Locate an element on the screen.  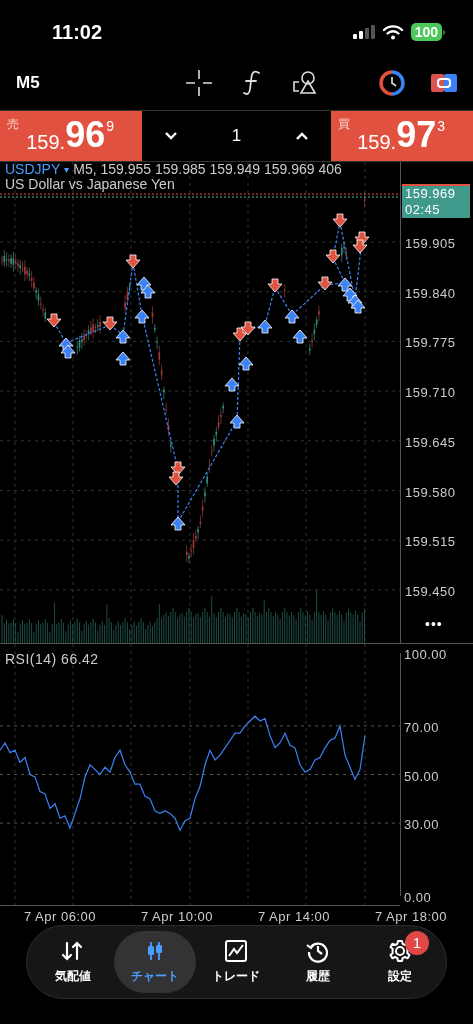
symbol-selector: USDJPY is located at coordinates (33, 169).